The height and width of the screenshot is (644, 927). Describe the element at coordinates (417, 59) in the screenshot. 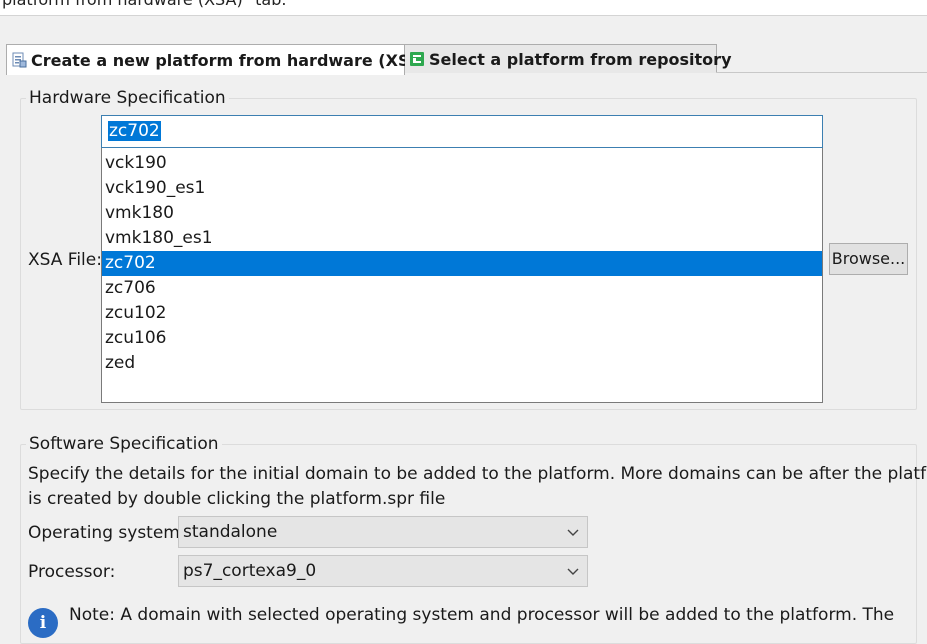

I see `repository-platform-icon` at that location.